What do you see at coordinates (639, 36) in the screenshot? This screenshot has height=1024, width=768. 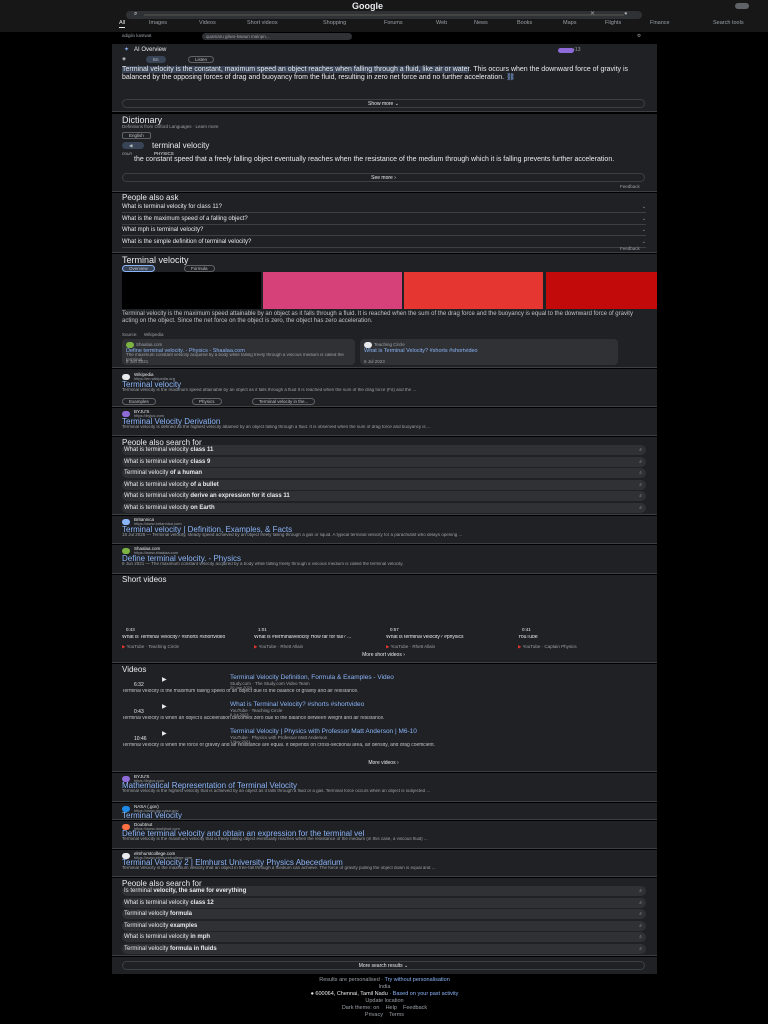 I see `settings-icon: ⚙` at bounding box center [639, 36].